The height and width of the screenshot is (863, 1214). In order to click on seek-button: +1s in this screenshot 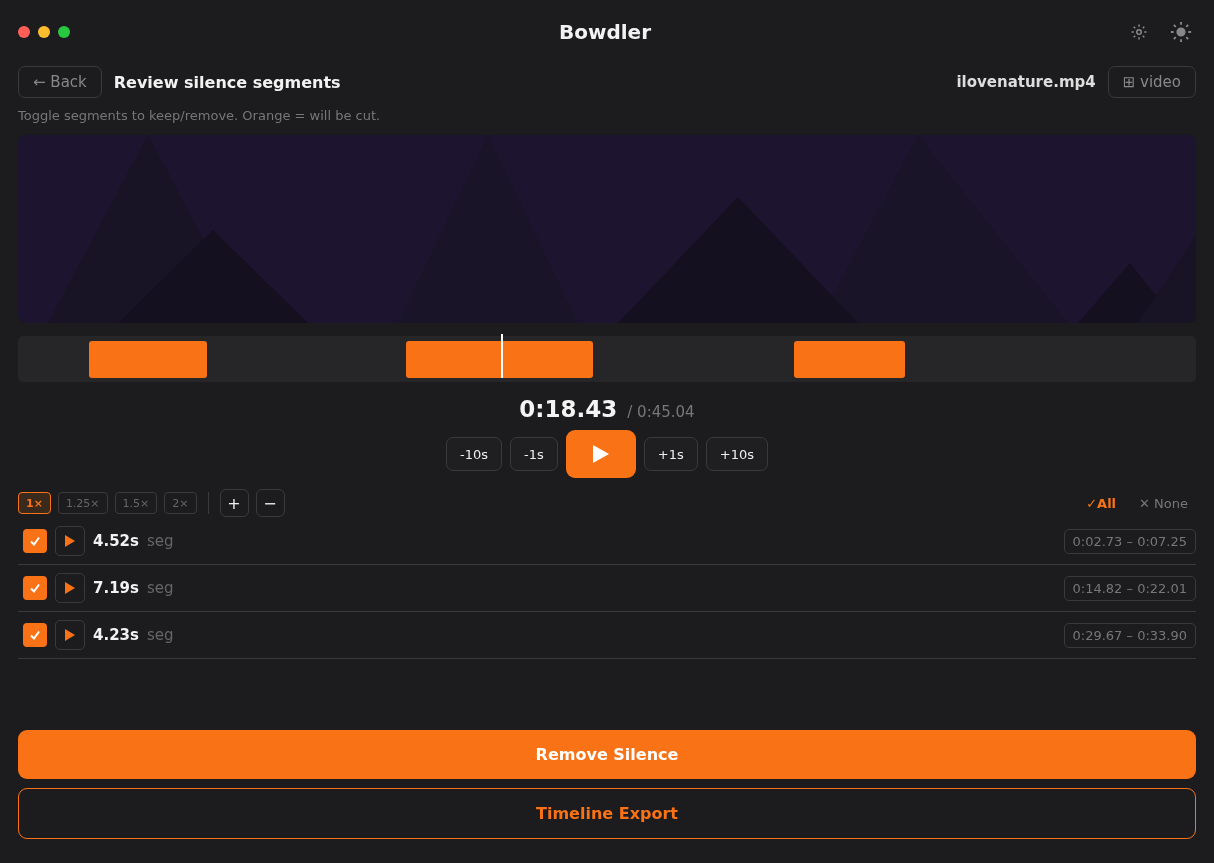, I will do `click(670, 454)`.